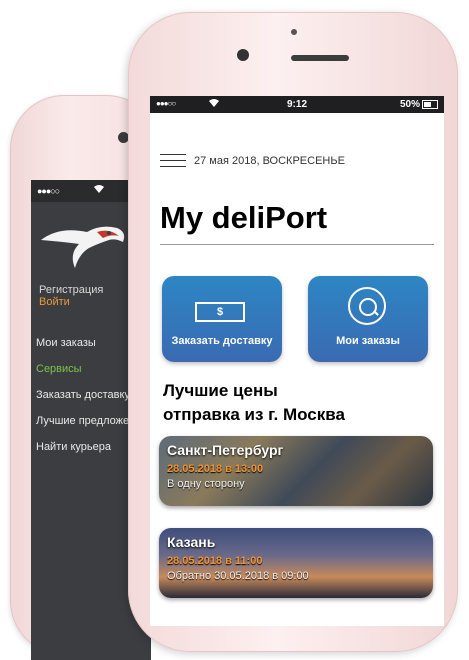 The width and height of the screenshot is (469, 660). Describe the element at coordinates (320, 58) in the screenshot. I see `speaker-grille` at that location.